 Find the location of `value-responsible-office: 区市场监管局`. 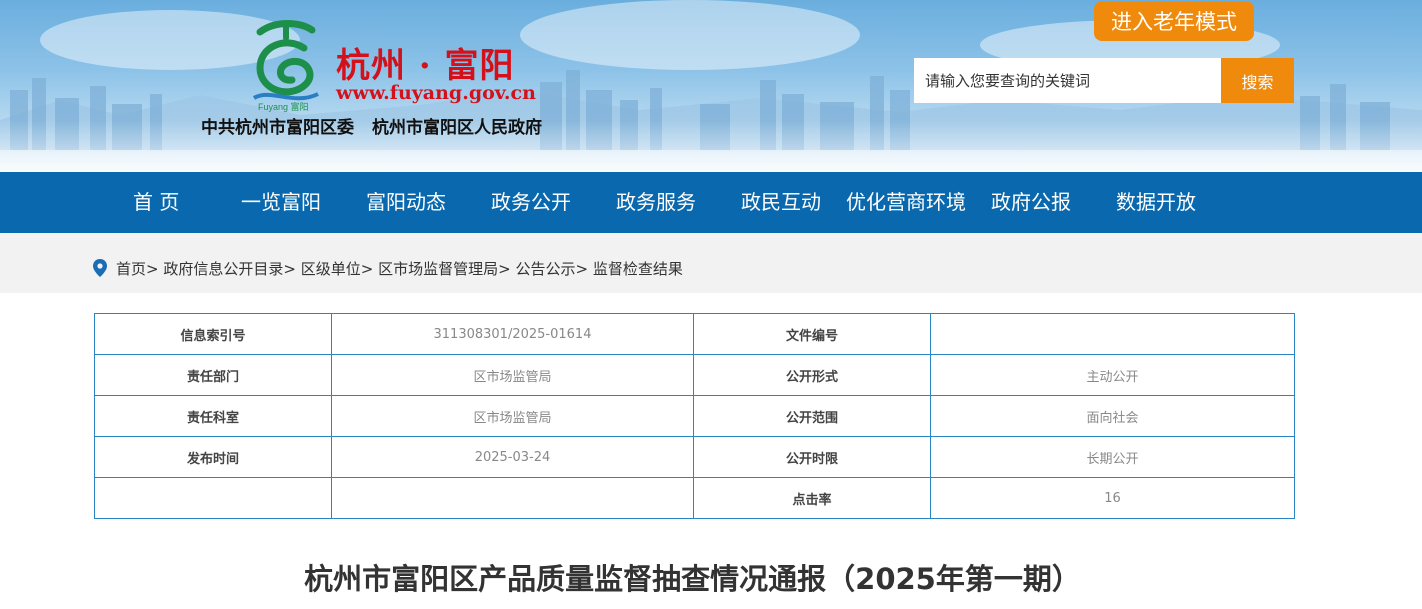

value-responsible-office: 区市场监管局 is located at coordinates (512, 416).